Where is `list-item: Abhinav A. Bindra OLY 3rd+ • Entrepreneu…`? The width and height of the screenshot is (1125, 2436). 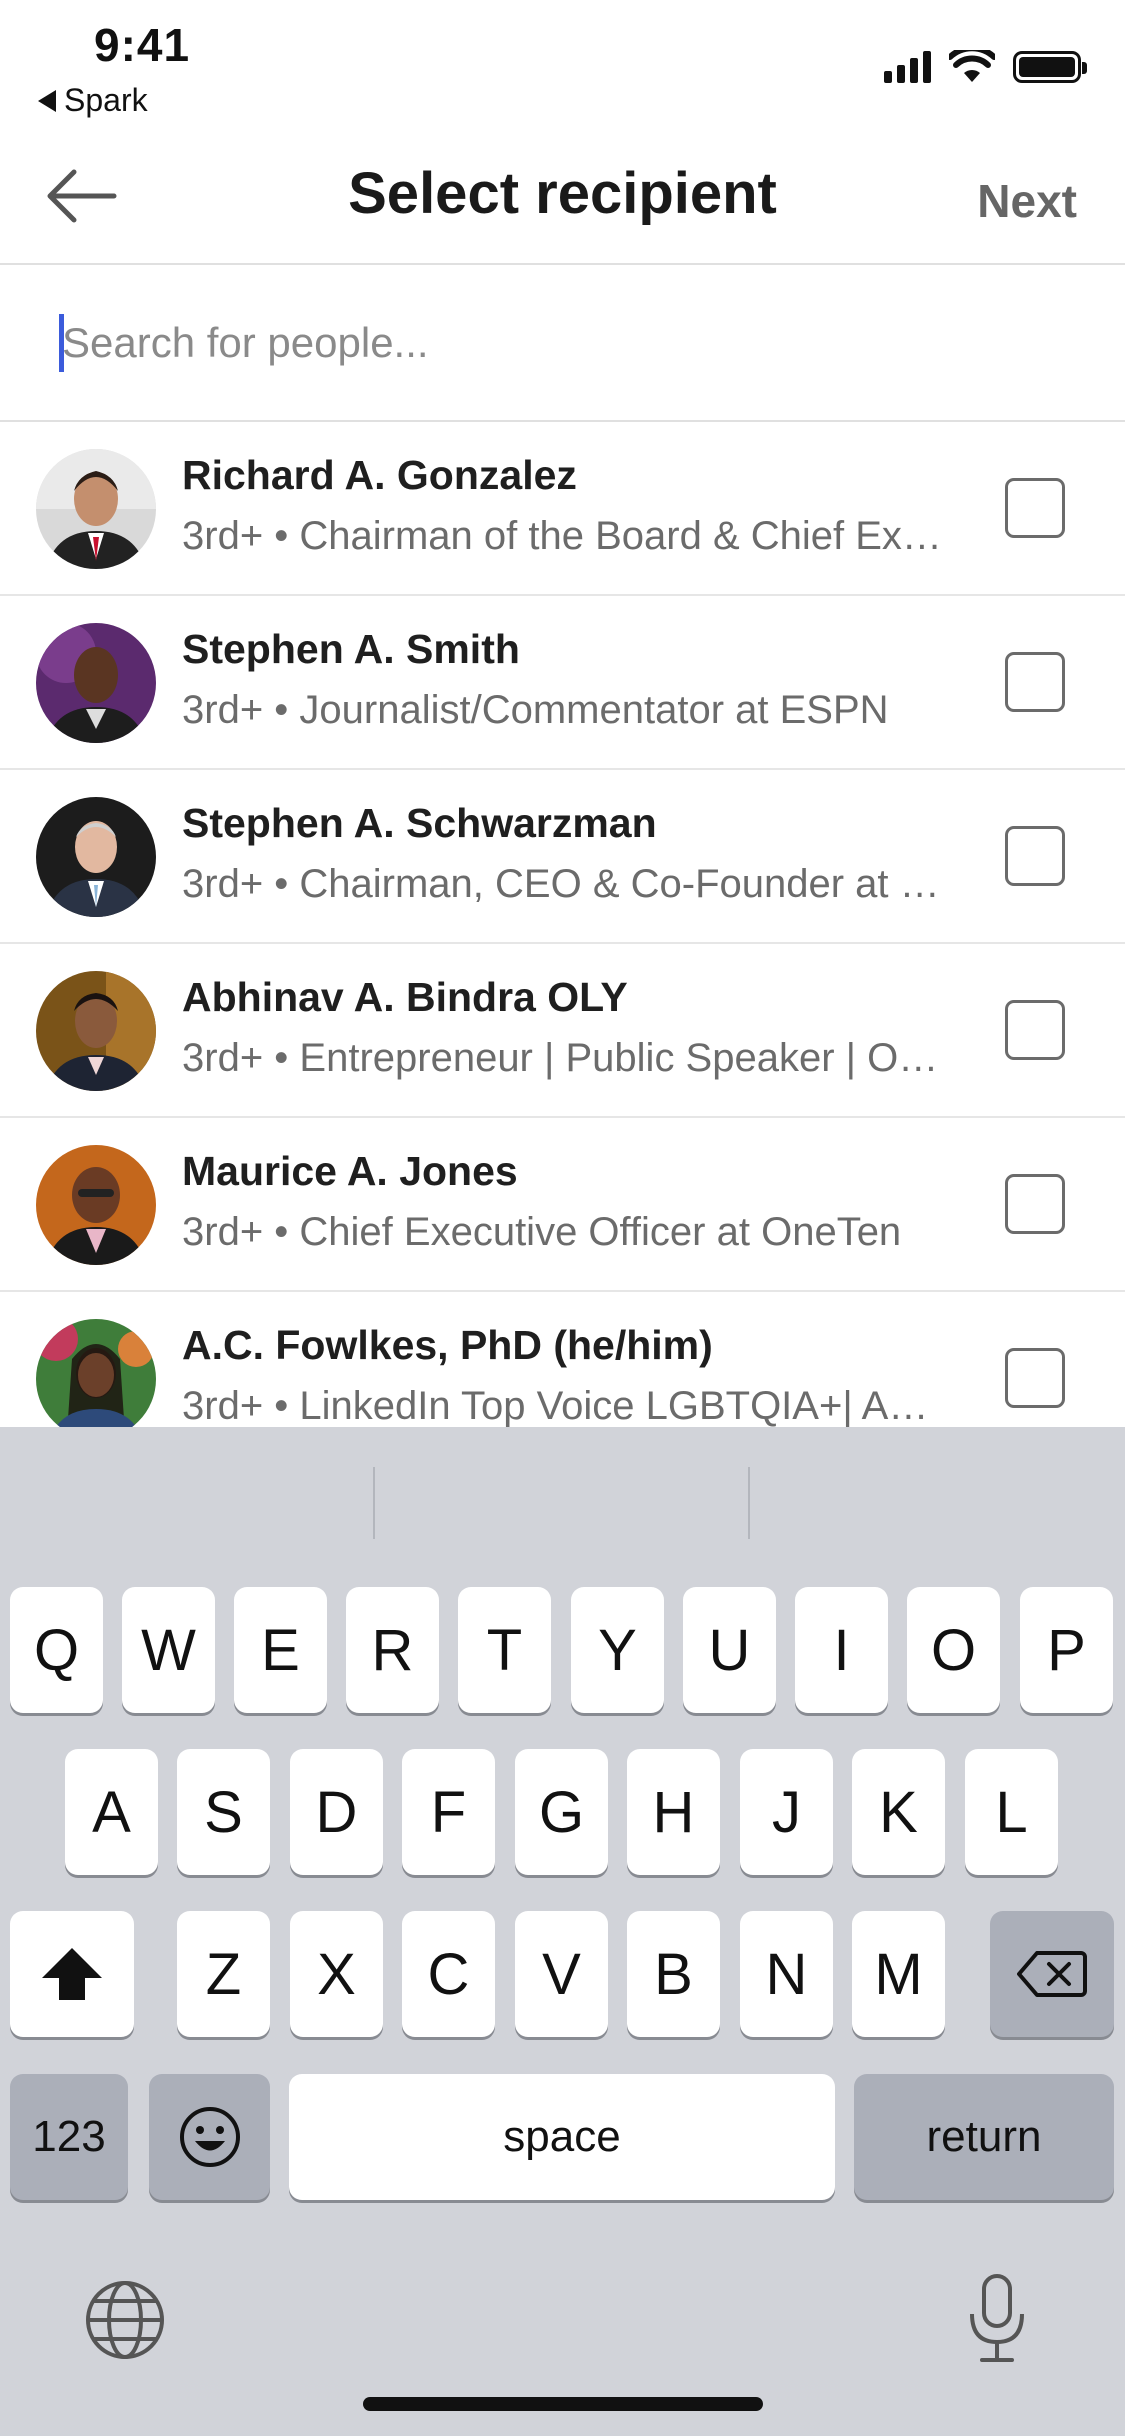 list-item: Abhinav A. Bindra OLY 3rd+ • Entrepreneu… is located at coordinates (562, 1031).